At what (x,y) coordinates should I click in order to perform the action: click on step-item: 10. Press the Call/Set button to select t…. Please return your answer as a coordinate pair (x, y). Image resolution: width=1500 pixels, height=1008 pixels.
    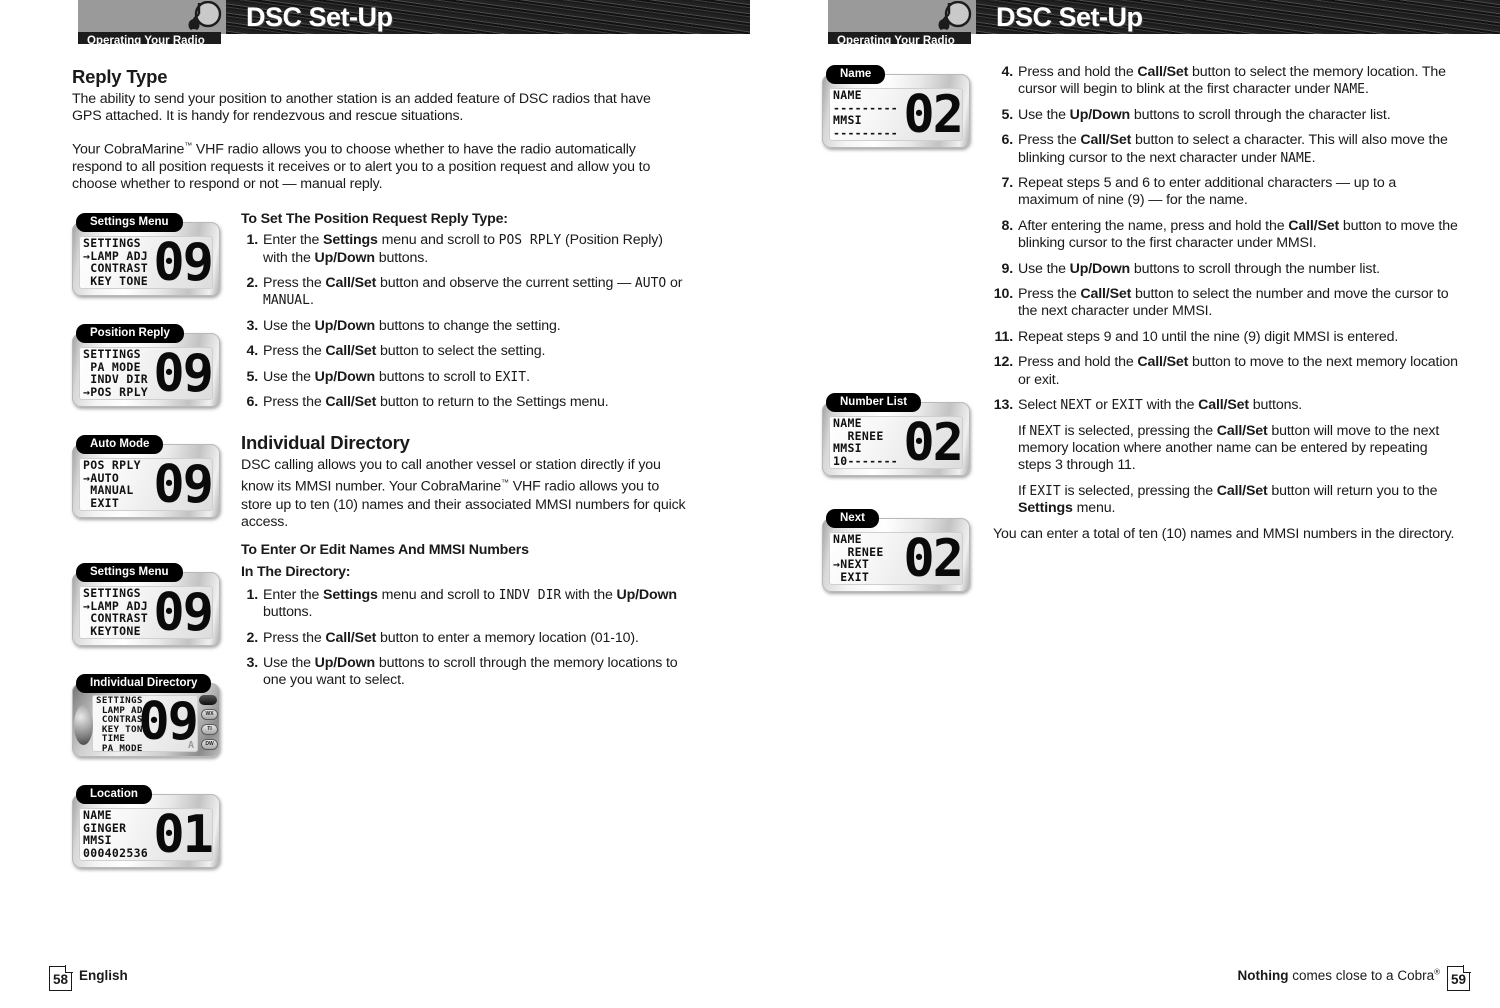
    Looking at the image, I should click on (1223, 303).